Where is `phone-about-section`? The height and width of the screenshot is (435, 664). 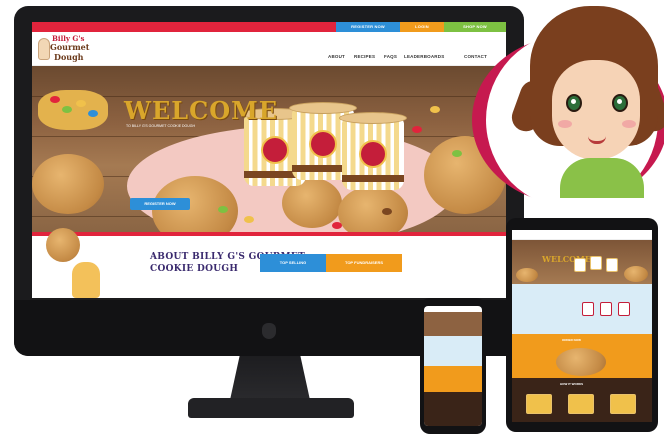 phone-about-section is located at coordinates (453, 351).